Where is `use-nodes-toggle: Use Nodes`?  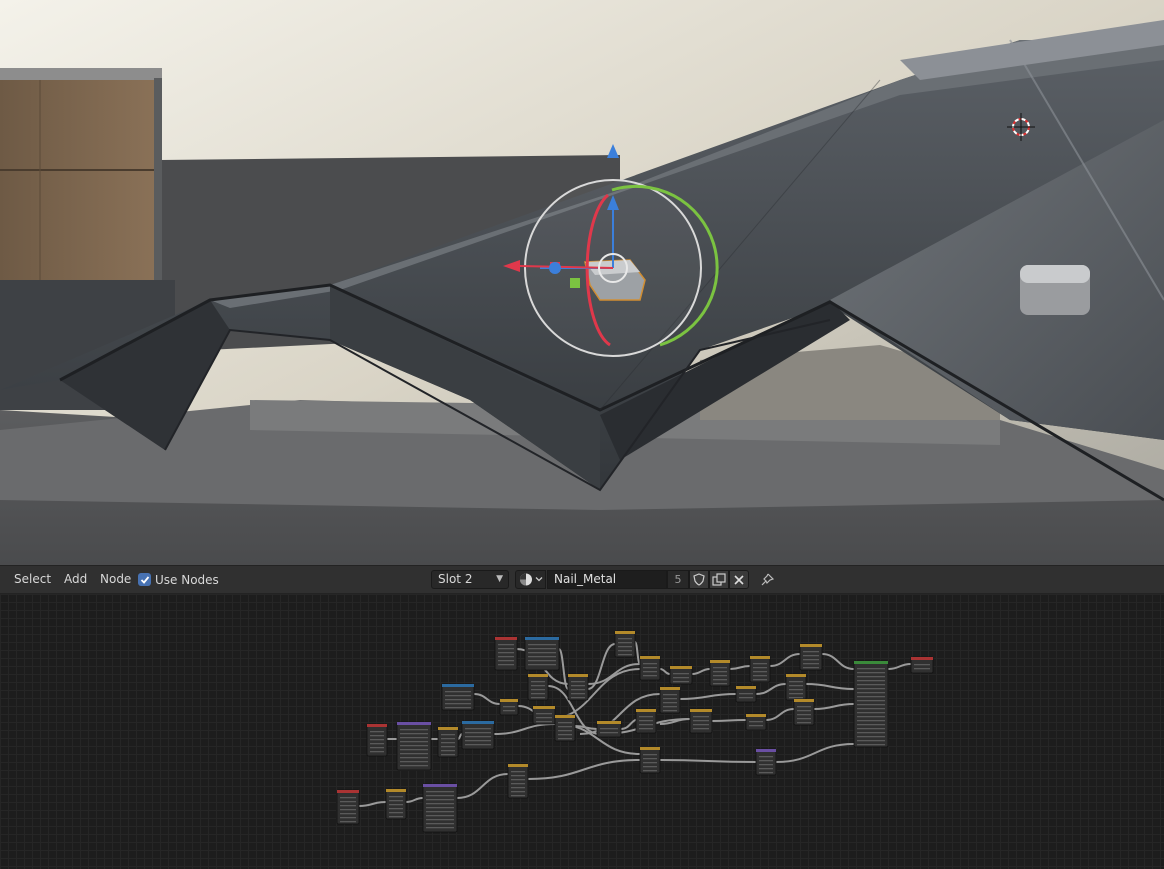
use-nodes-toggle: Use Nodes is located at coordinates (178, 579).